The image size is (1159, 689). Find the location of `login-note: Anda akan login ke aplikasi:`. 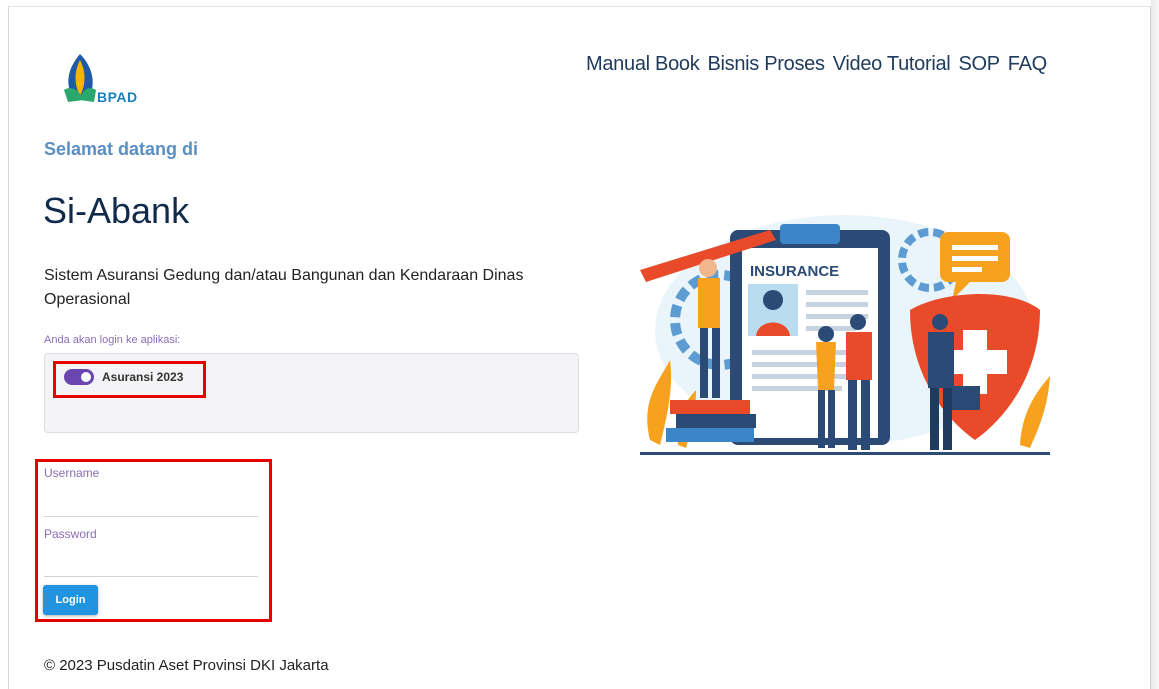

login-note: Anda akan login ke aplikasi: is located at coordinates (112, 340).